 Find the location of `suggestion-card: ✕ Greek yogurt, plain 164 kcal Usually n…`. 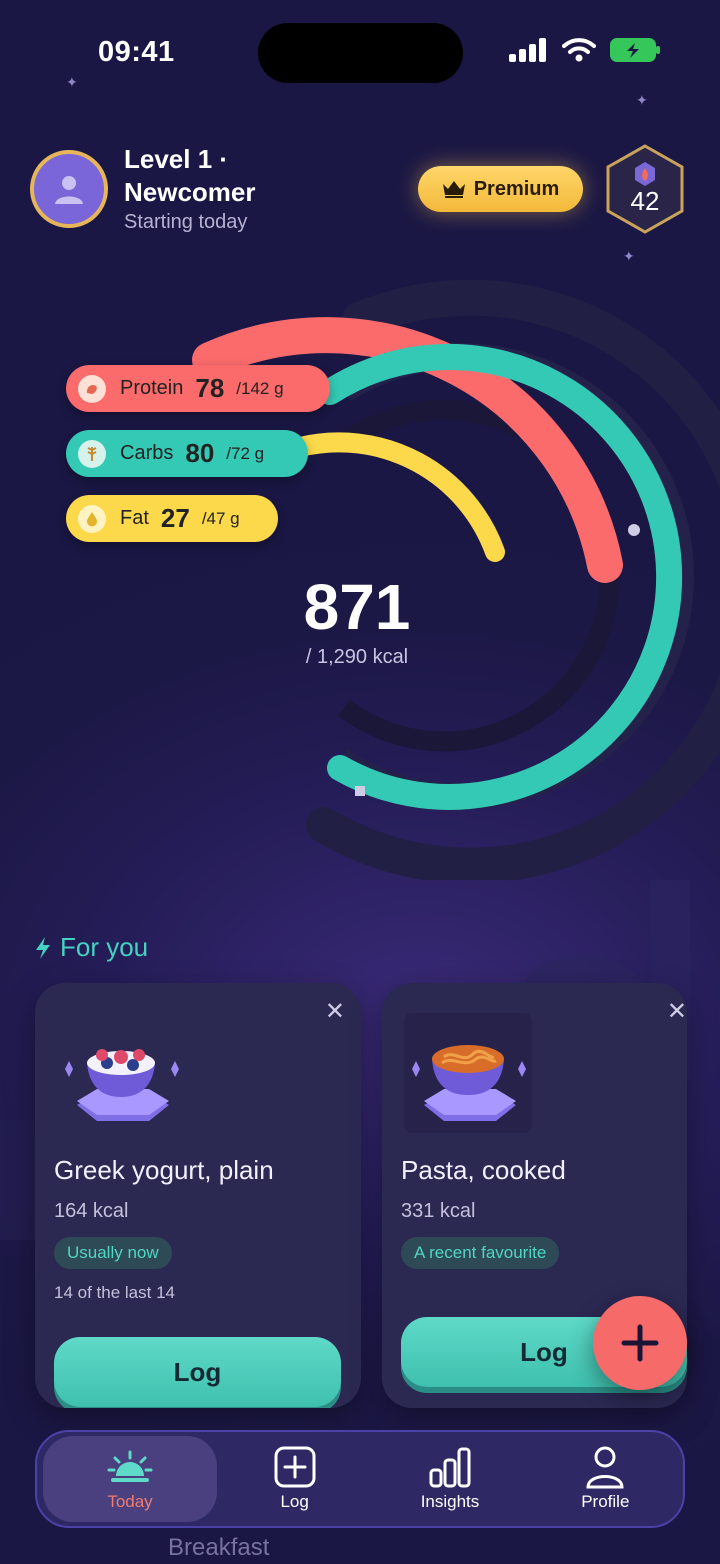

suggestion-card: ✕ Greek yogurt, plain 164 kcal Usually n… is located at coordinates (198, 1195).